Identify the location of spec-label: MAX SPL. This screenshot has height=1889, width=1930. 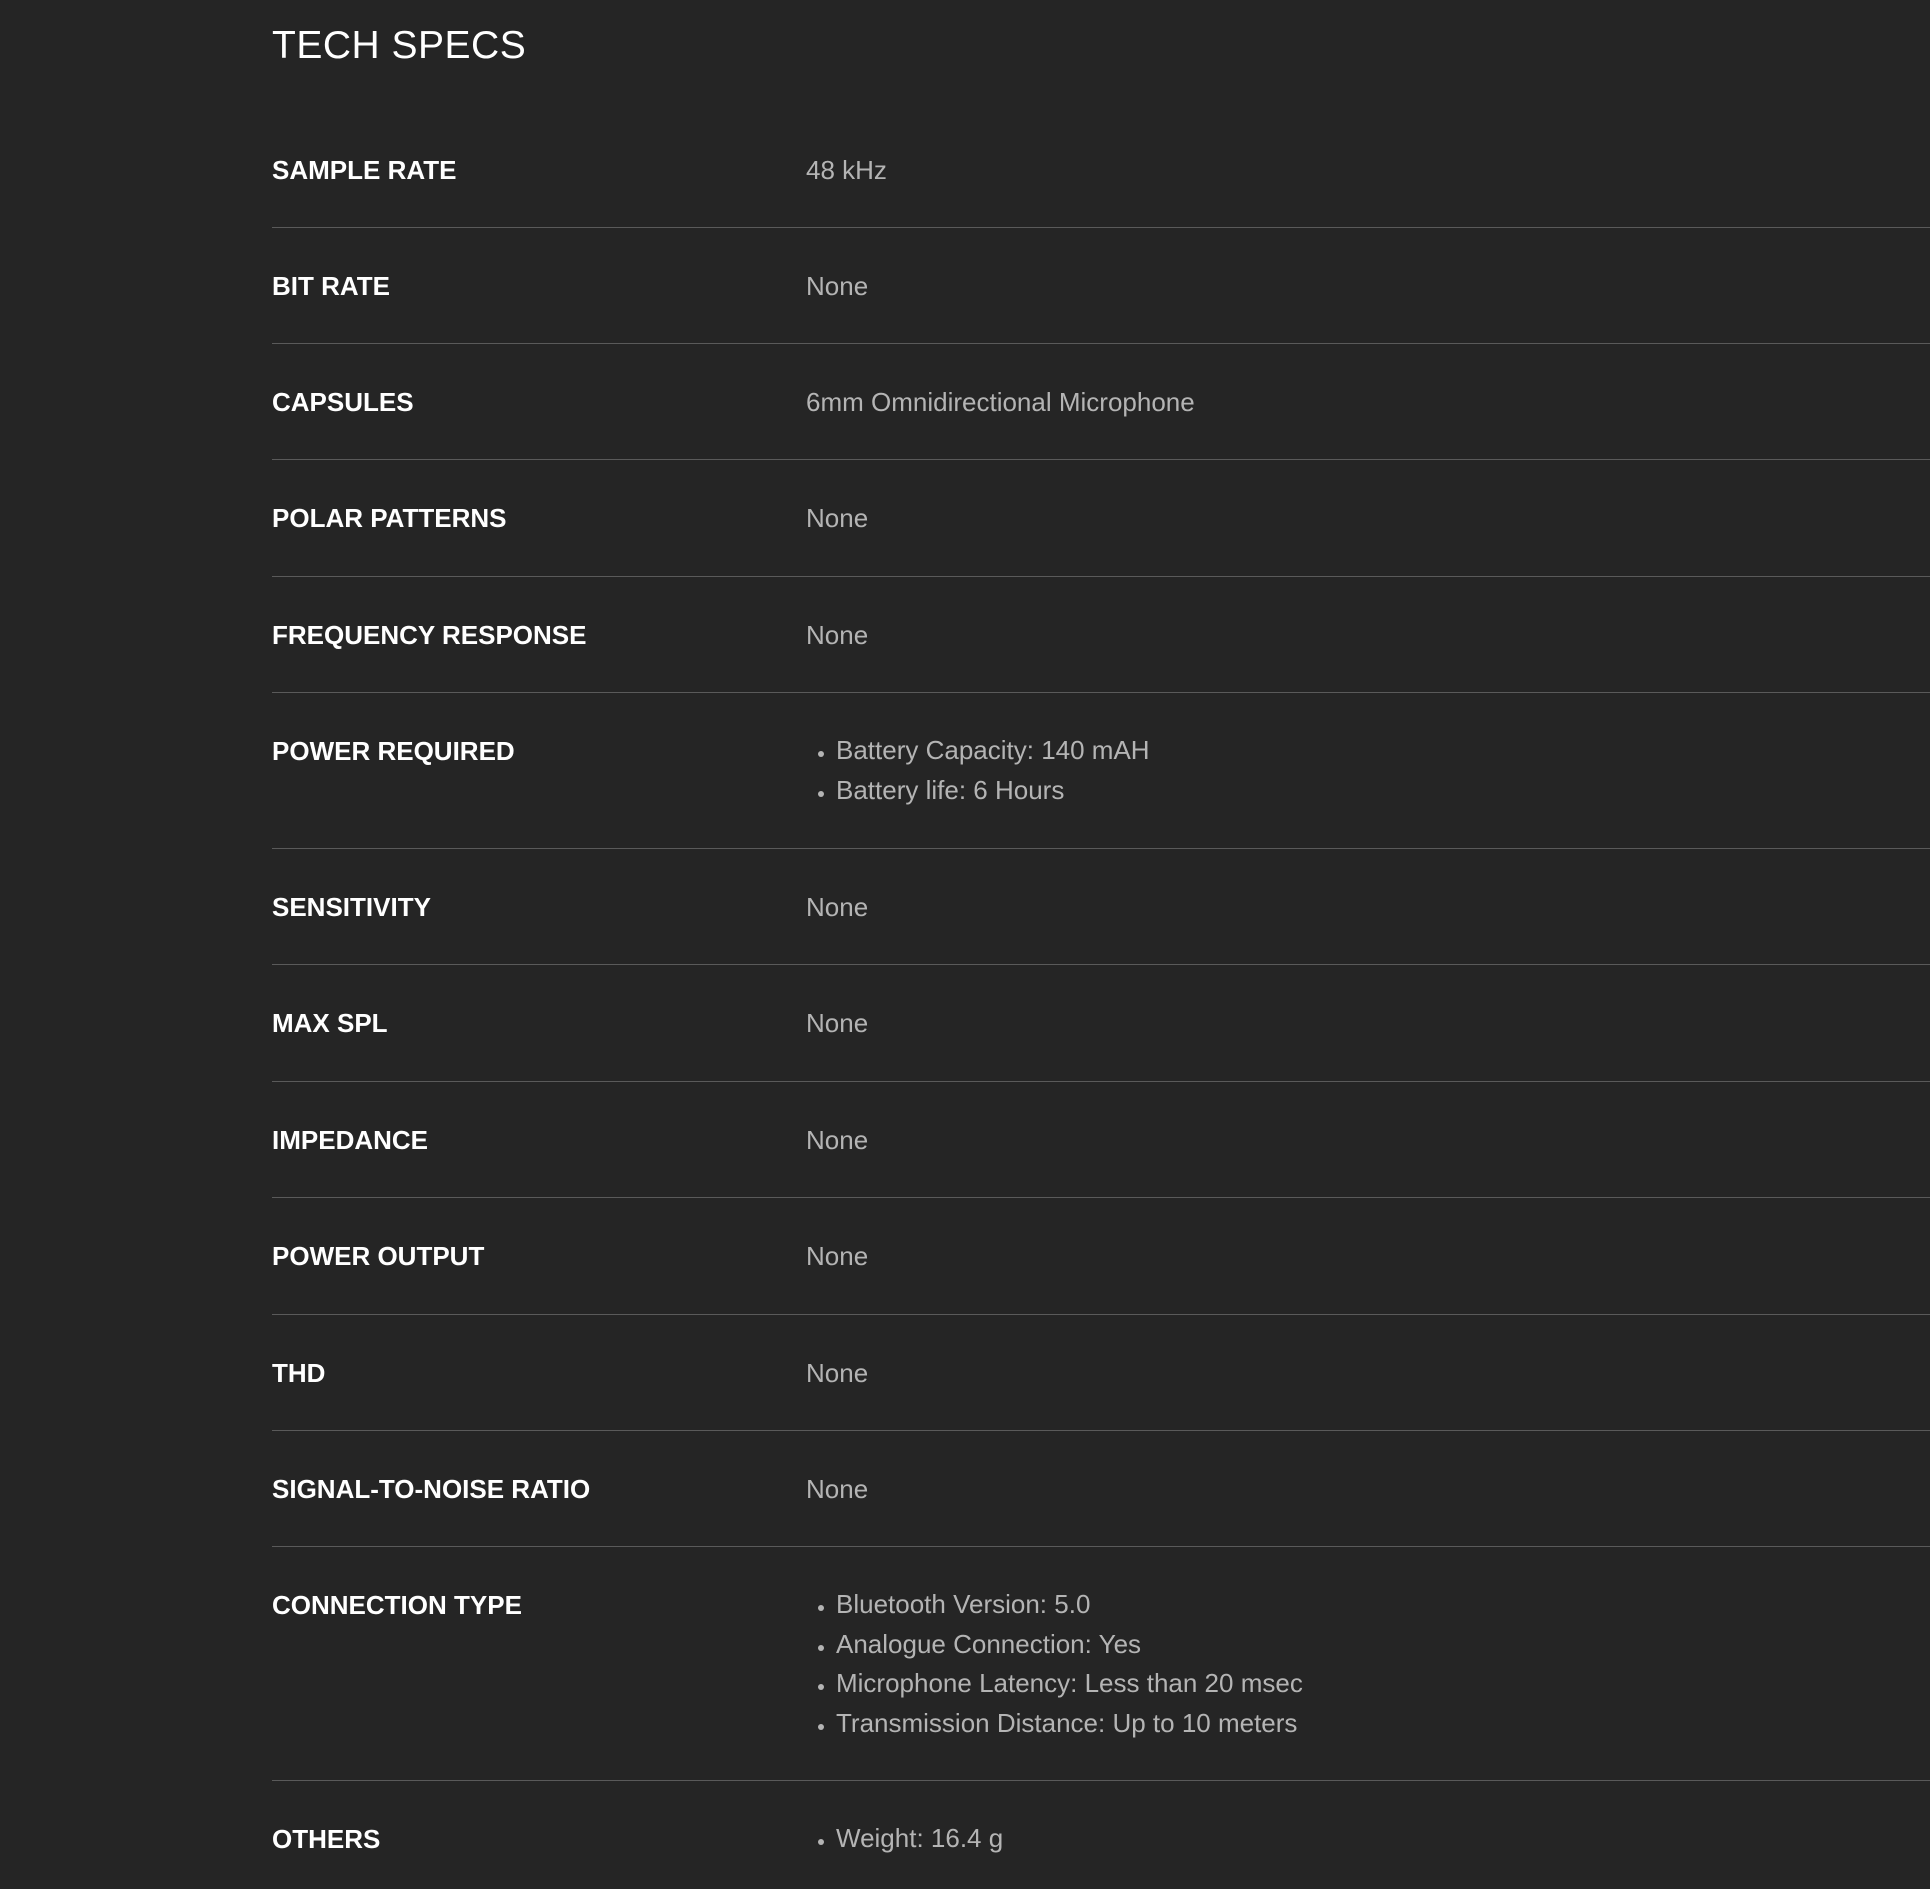
(330, 1023).